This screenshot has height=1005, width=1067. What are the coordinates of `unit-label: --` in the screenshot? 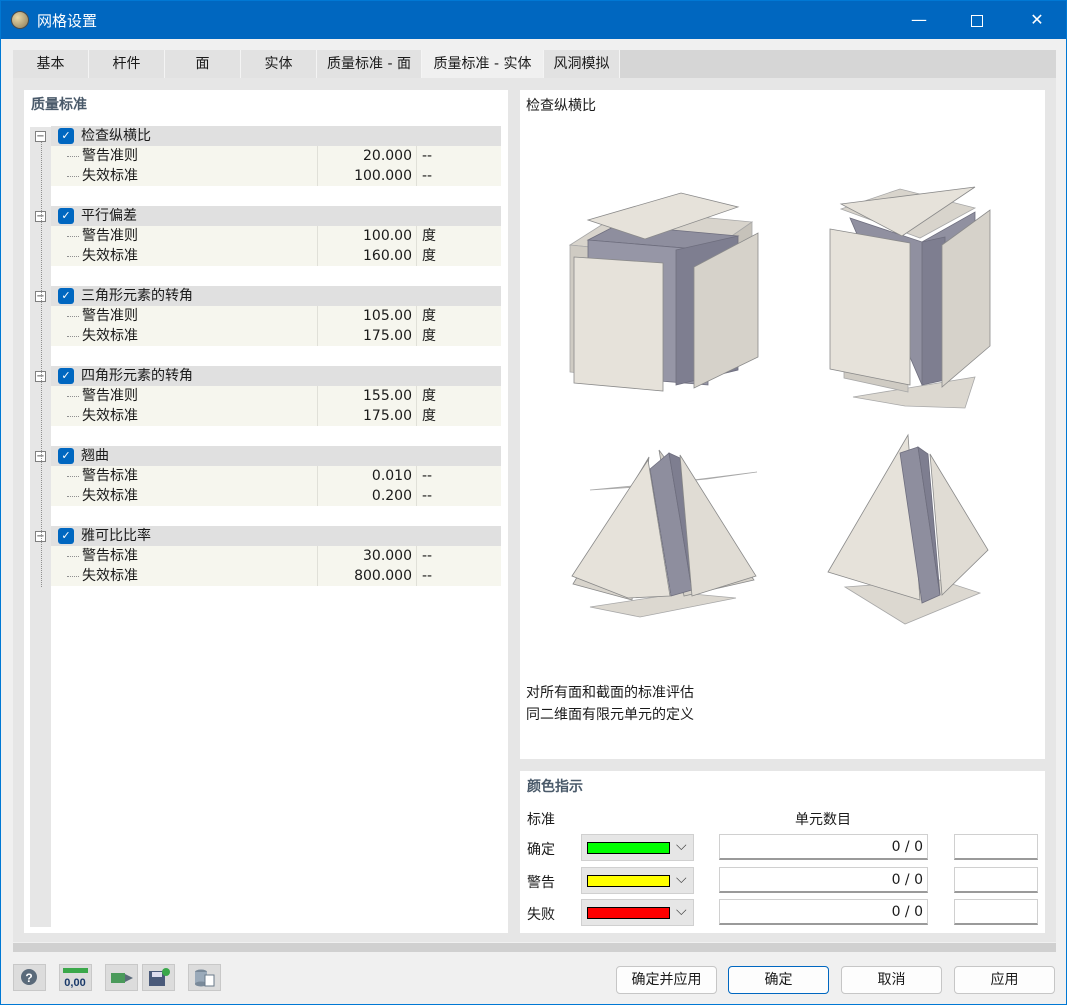 It's located at (427, 176).